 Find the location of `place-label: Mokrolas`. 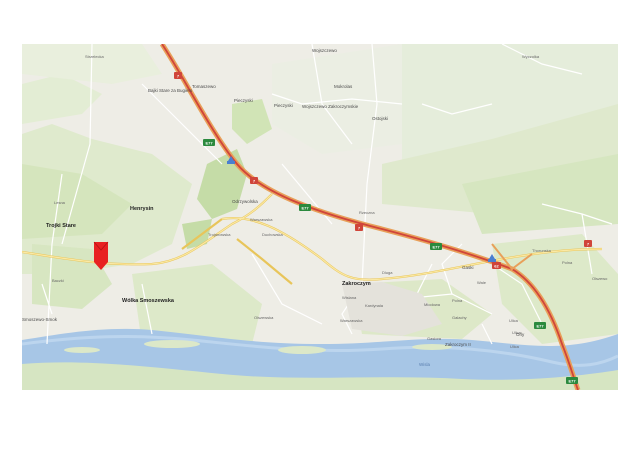

place-label: Mokrolas is located at coordinates (343, 86).